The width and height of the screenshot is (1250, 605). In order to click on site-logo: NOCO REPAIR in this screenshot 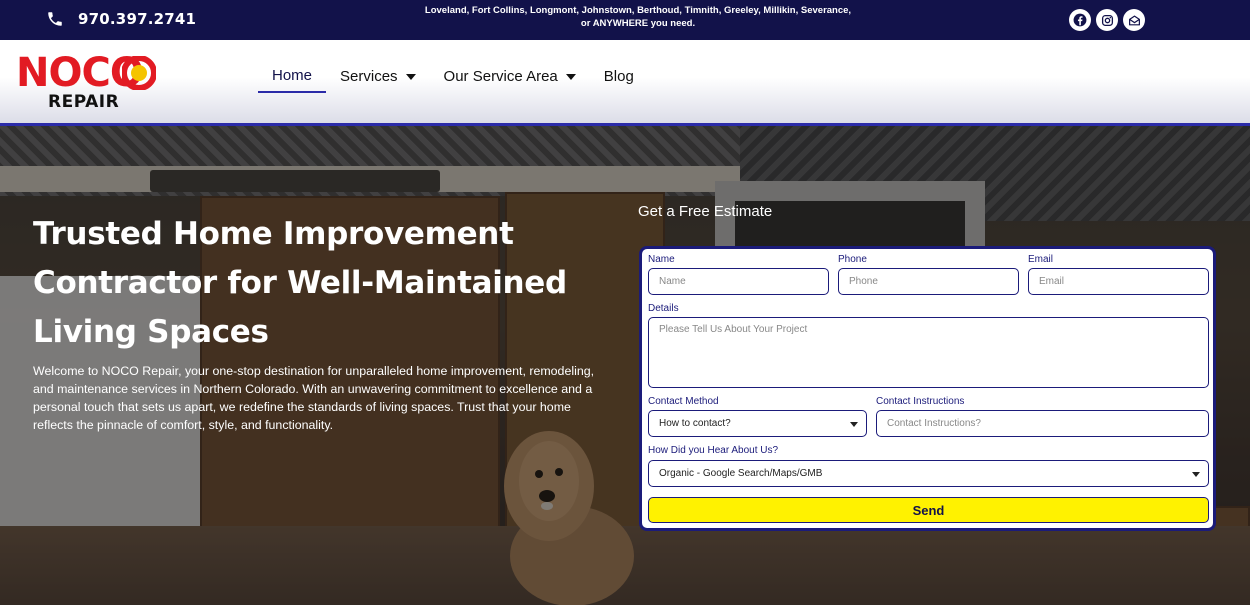, I will do `click(91, 84)`.